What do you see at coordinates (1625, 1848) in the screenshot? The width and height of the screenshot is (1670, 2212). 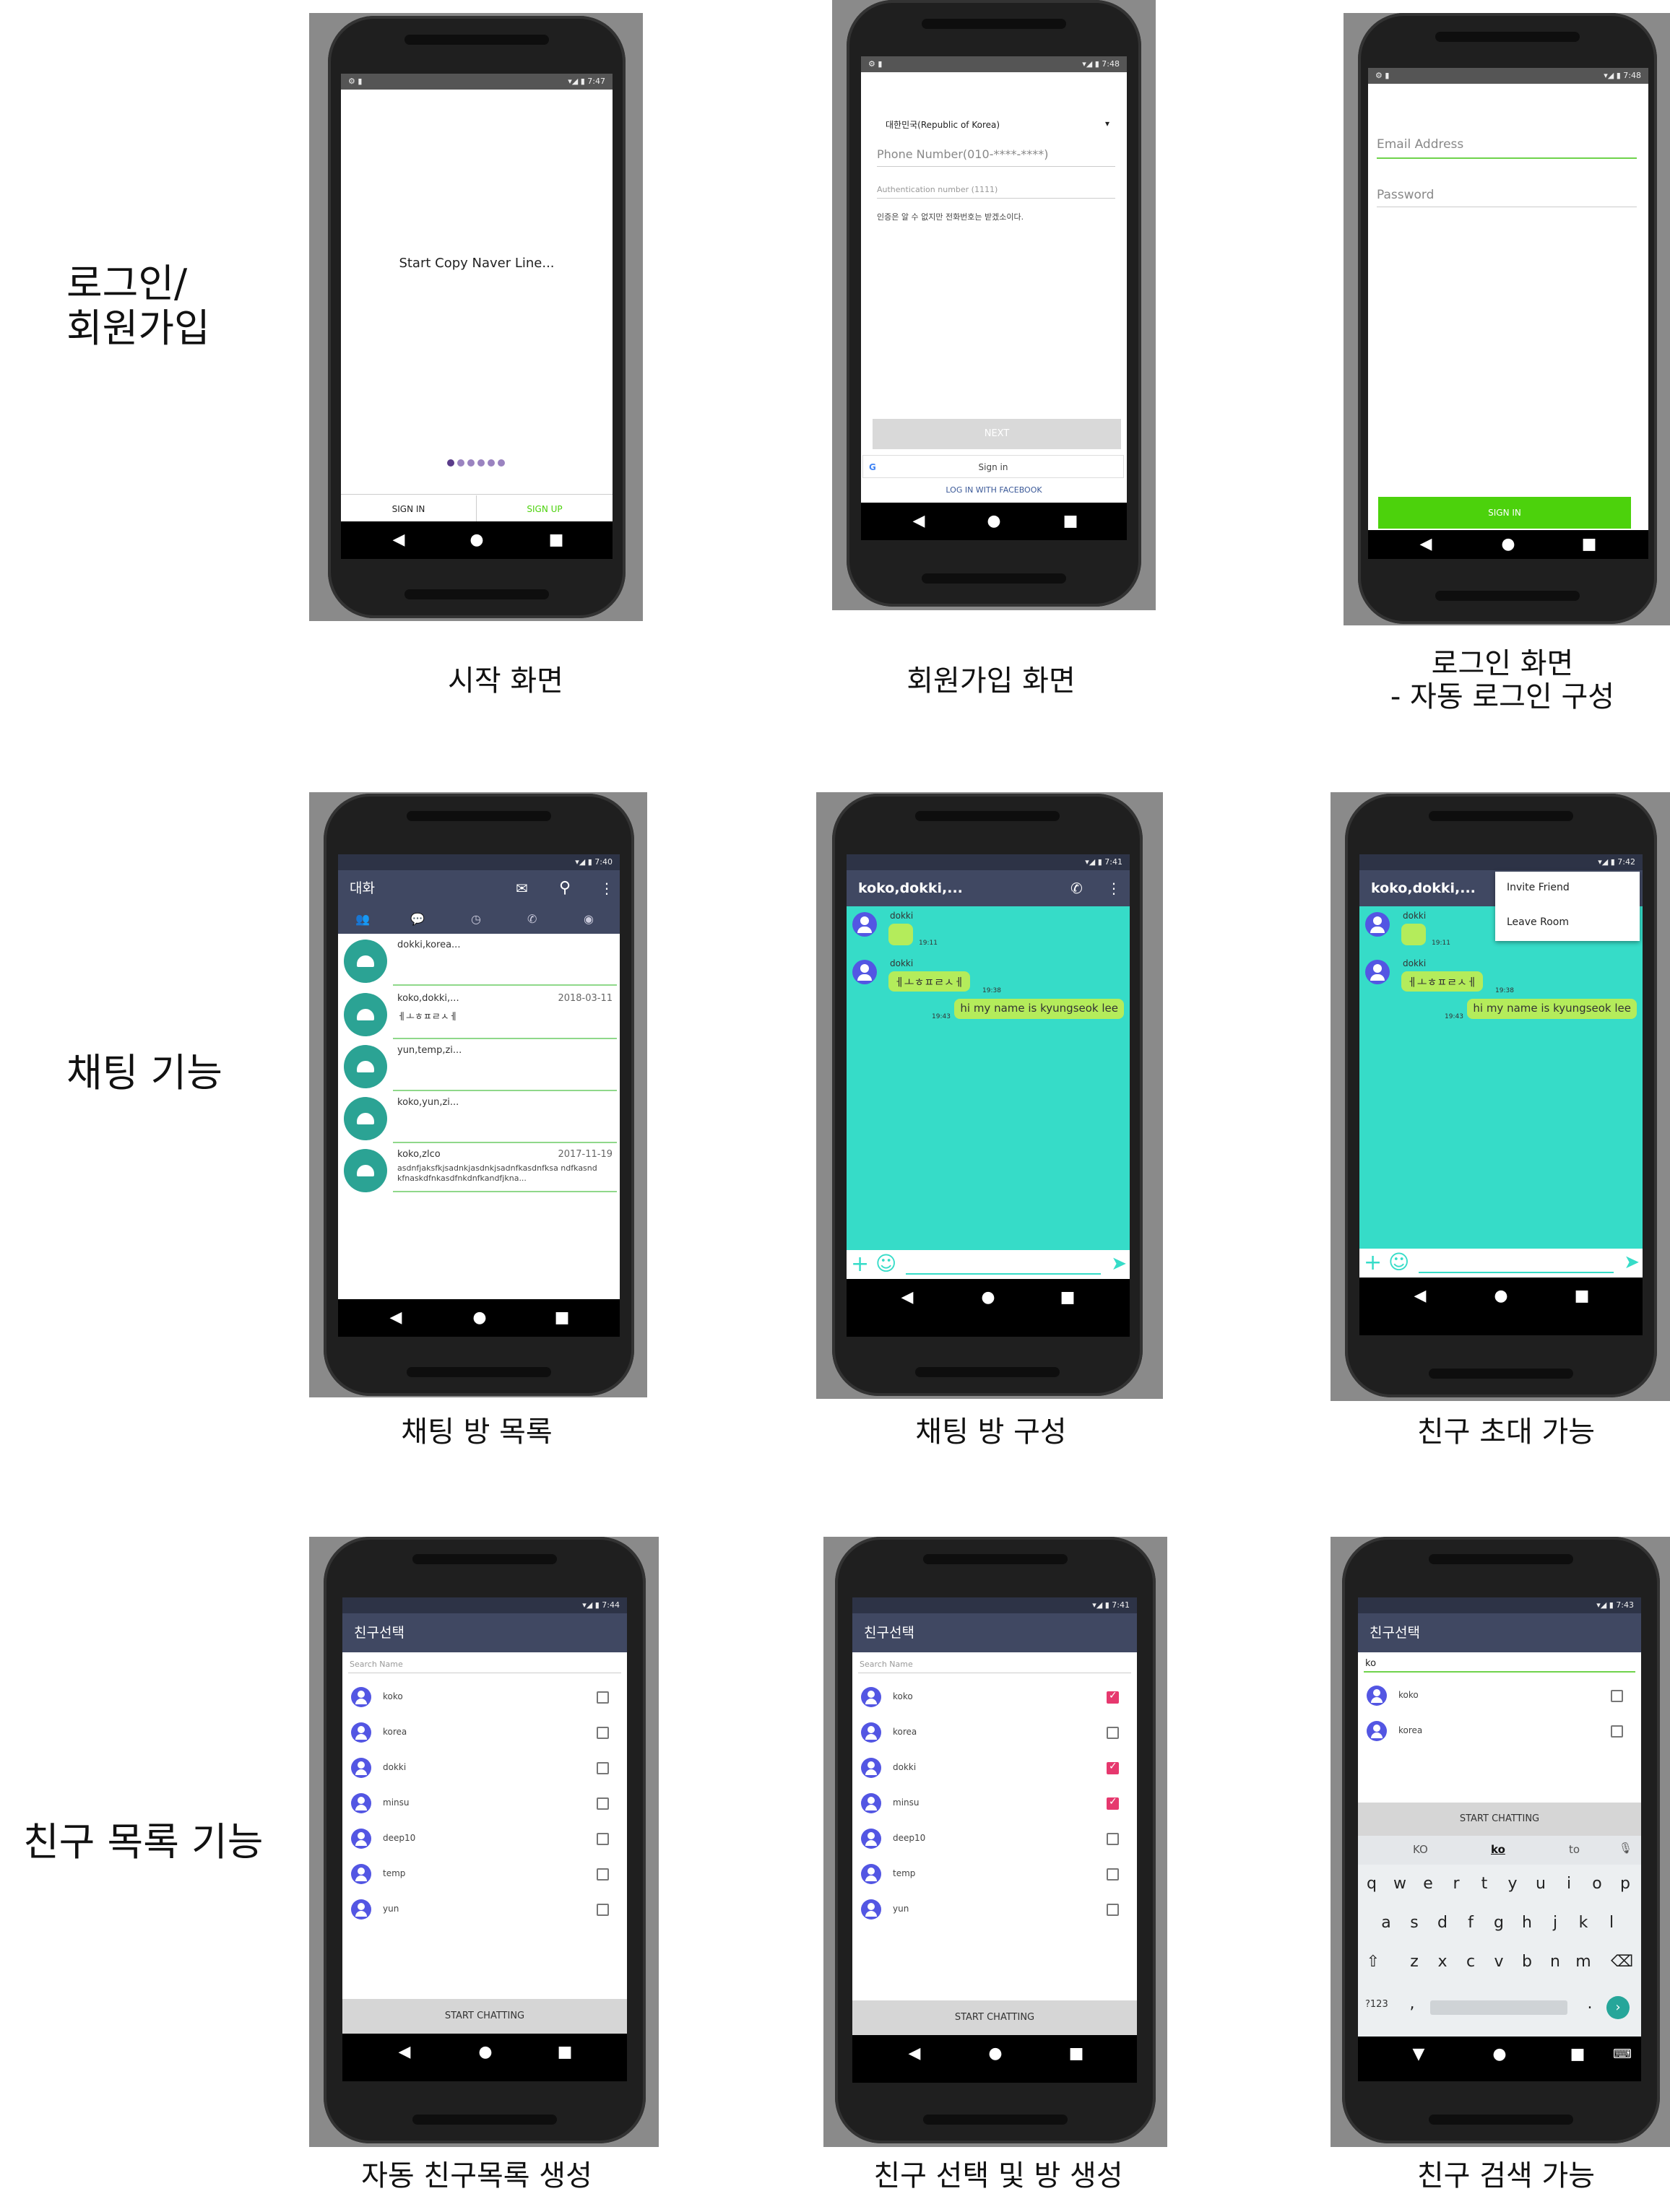 I see `mic-icon: 🎙` at bounding box center [1625, 1848].